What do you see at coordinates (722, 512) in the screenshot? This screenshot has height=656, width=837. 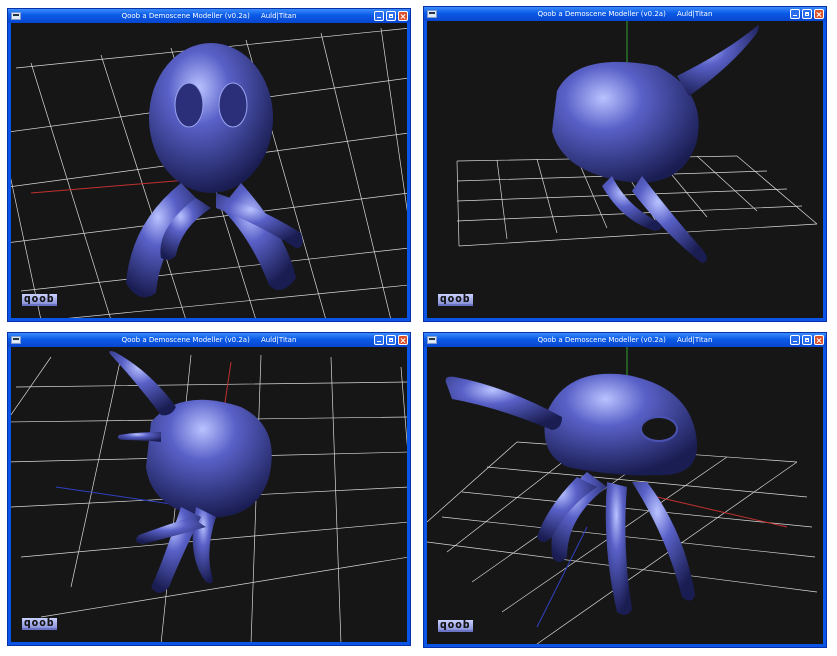 I see `x-axis` at bounding box center [722, 512].